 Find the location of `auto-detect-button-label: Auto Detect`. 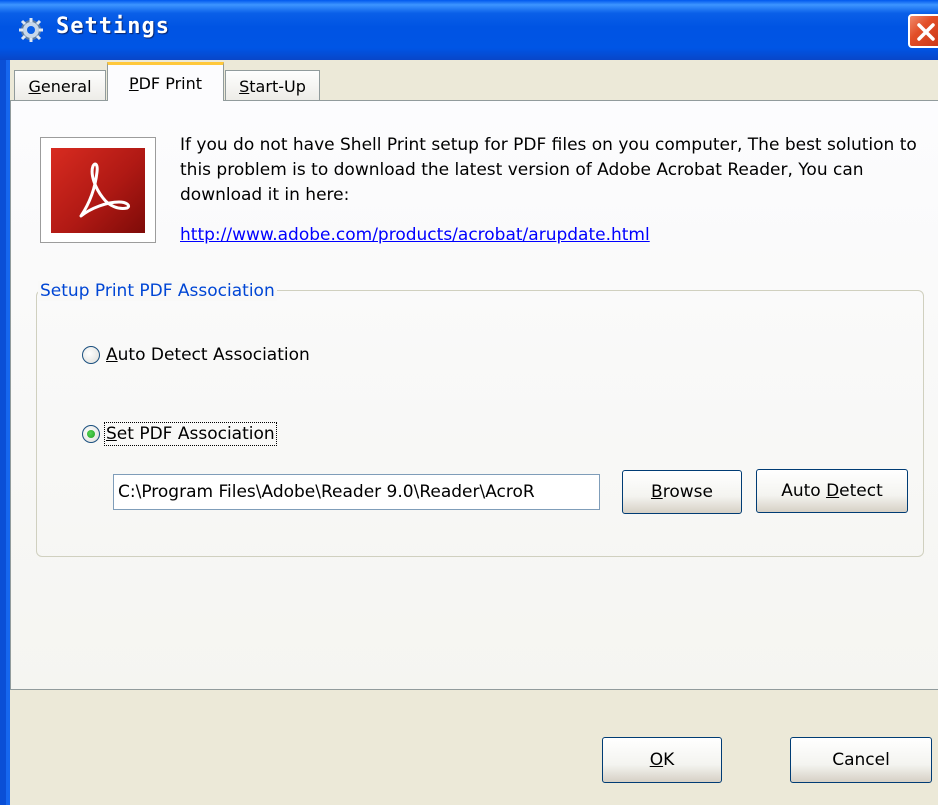

auto-detect-button-label: Auto Detect is located at coordinates (832, 491).